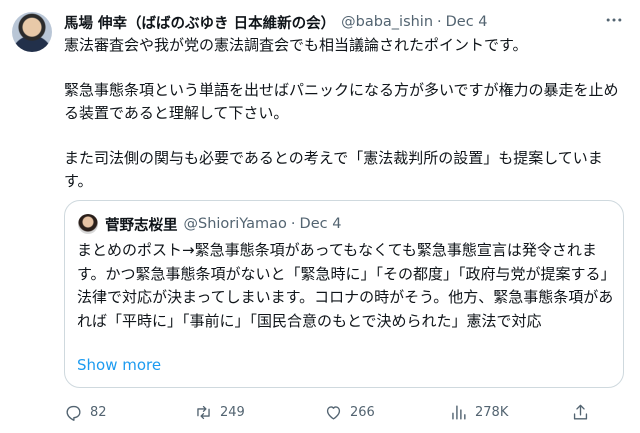 Image resolution: width=640 pixels, height=433 pixels. What do you see at coordinates (73, 413) in the screenshot?
I see `reply-icon` at bounding box center [73, 413].